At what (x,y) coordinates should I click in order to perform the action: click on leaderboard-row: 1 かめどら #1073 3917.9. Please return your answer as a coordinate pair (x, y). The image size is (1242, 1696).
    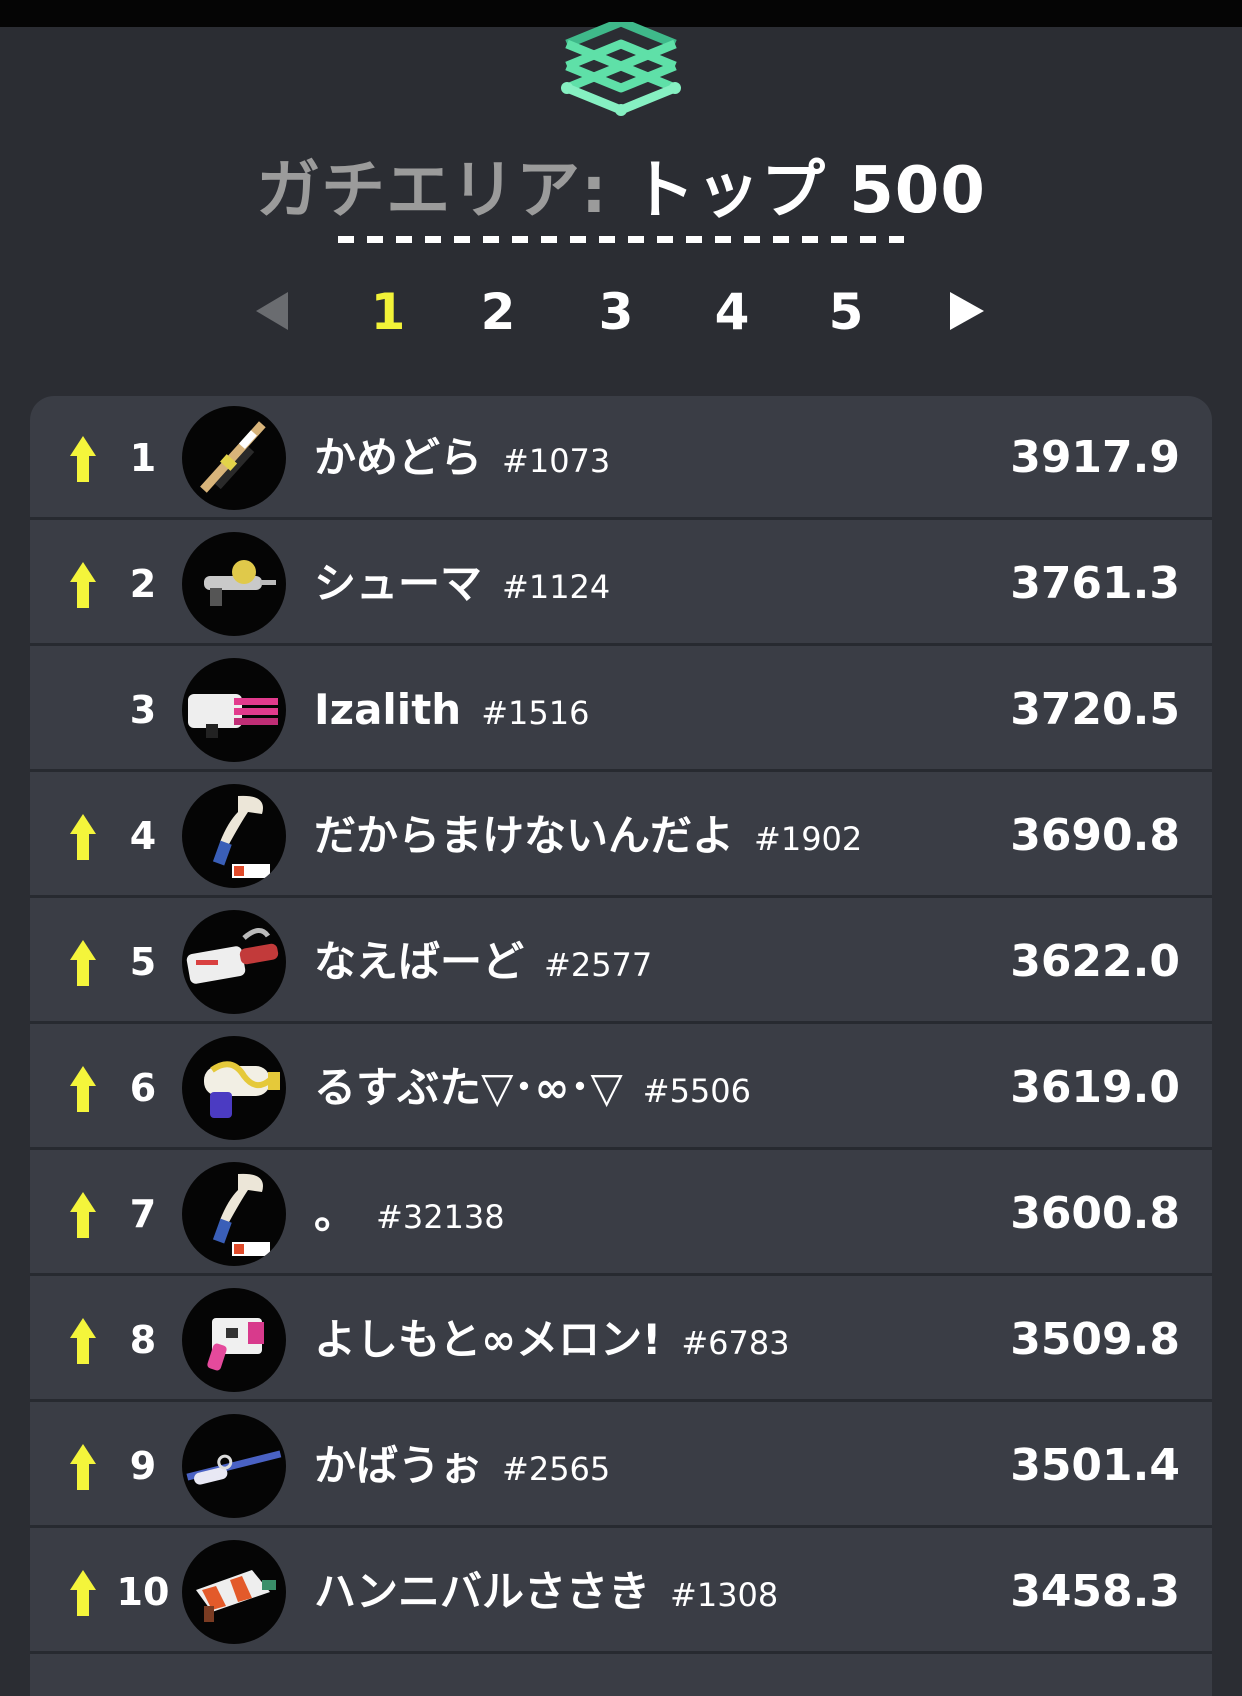
    Looking at the image, I should click on (621, 458).